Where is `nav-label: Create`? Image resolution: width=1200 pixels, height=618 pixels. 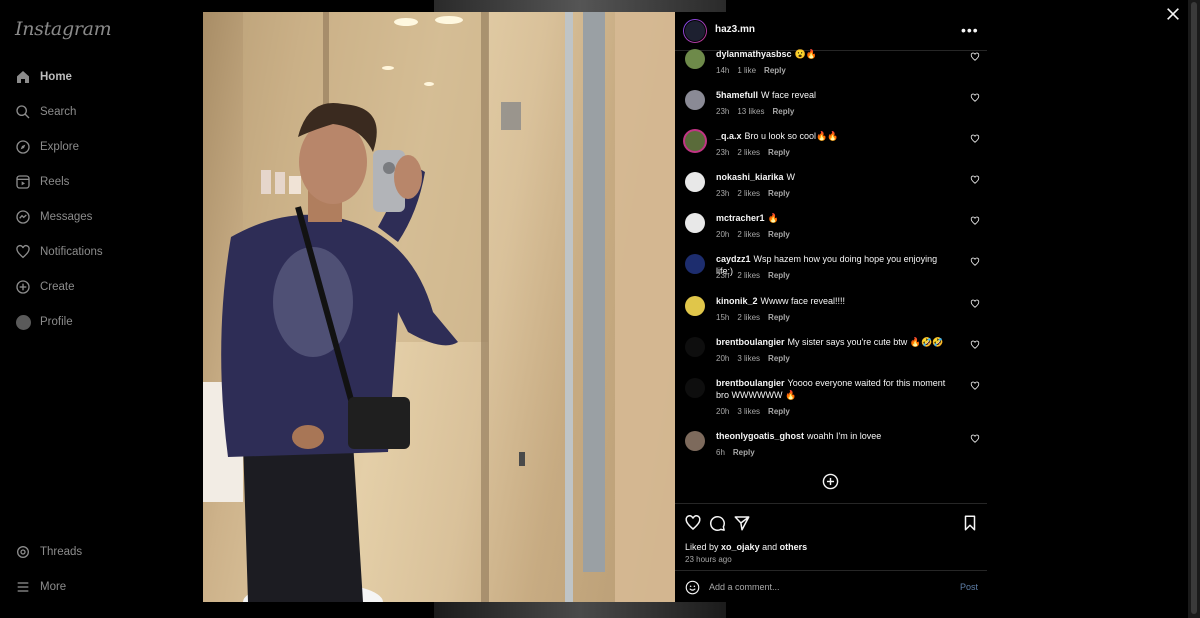 nav-label: Create is located at coordinates (57, 287).